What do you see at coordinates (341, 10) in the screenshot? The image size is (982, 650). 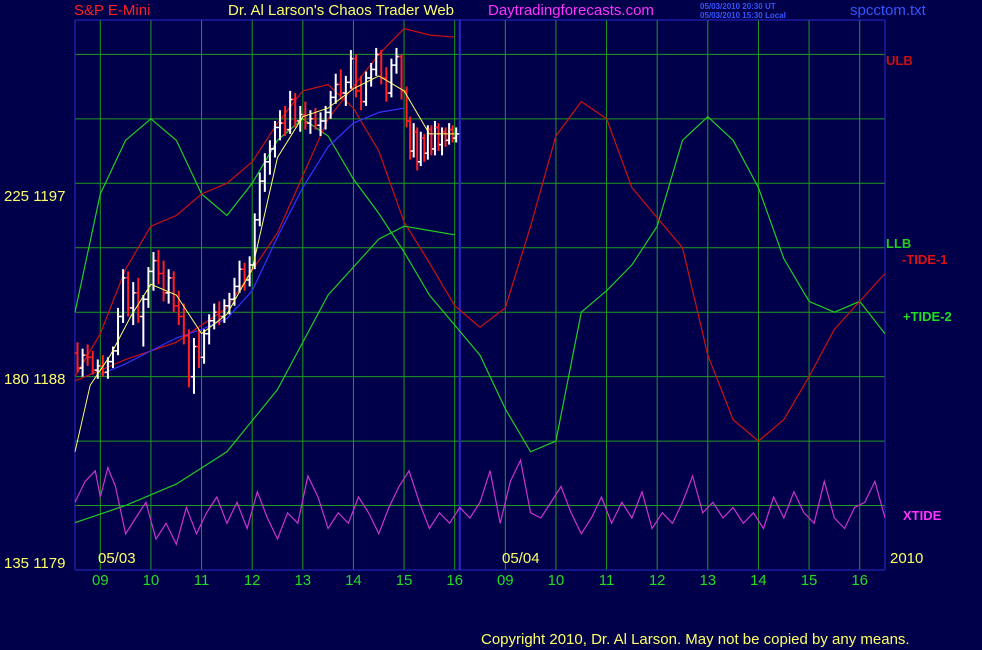 I see `page-title: Dr. Al Larson's Chaos Trader Web` at bounding box center [341, 10].